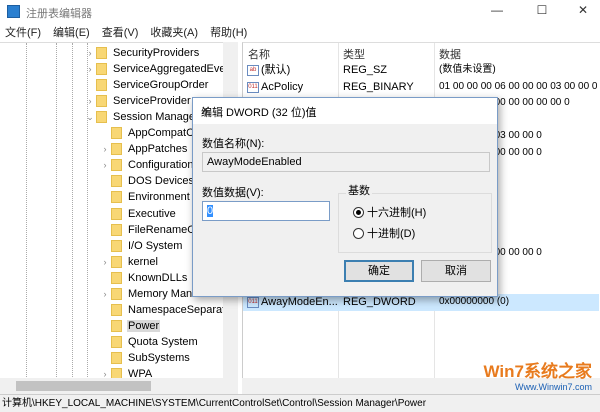 This screenshot has height=412, width=600. I want to click on row-data: (数值未设置), so click(467, 69).